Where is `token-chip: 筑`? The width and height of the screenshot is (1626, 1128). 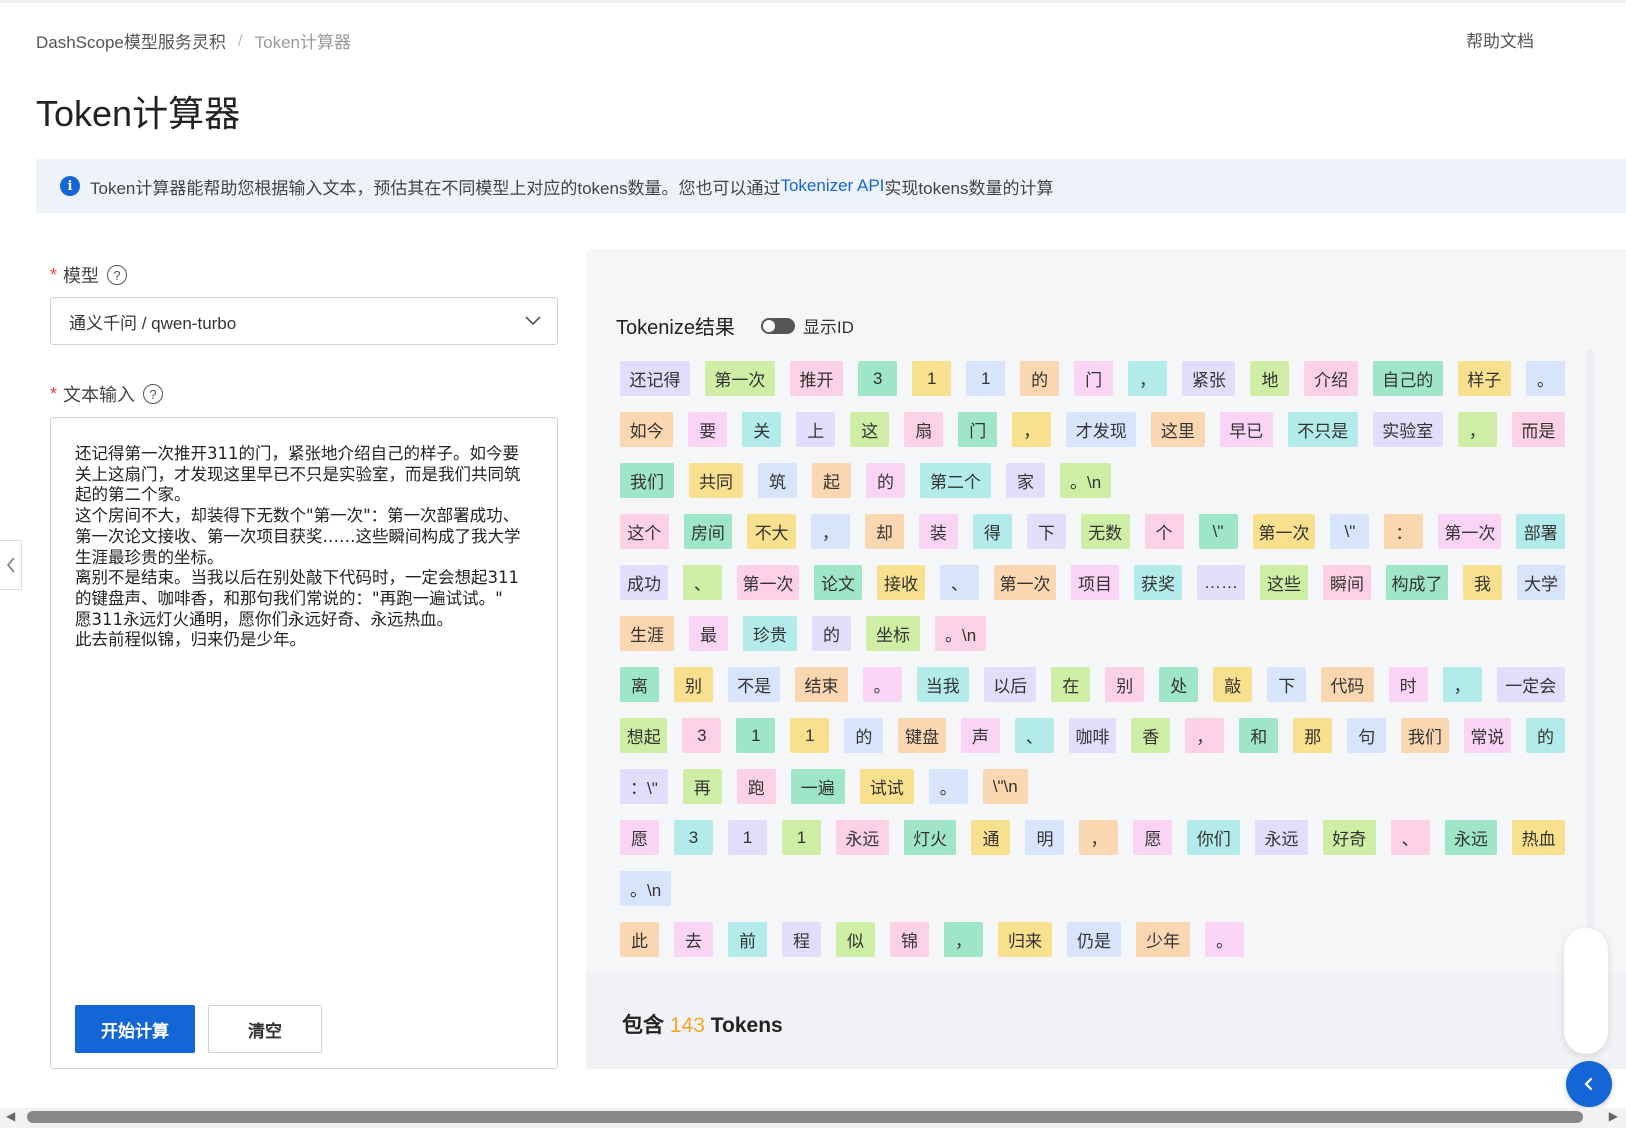 token-chip: 筑 is located at coordinates (777, 480).